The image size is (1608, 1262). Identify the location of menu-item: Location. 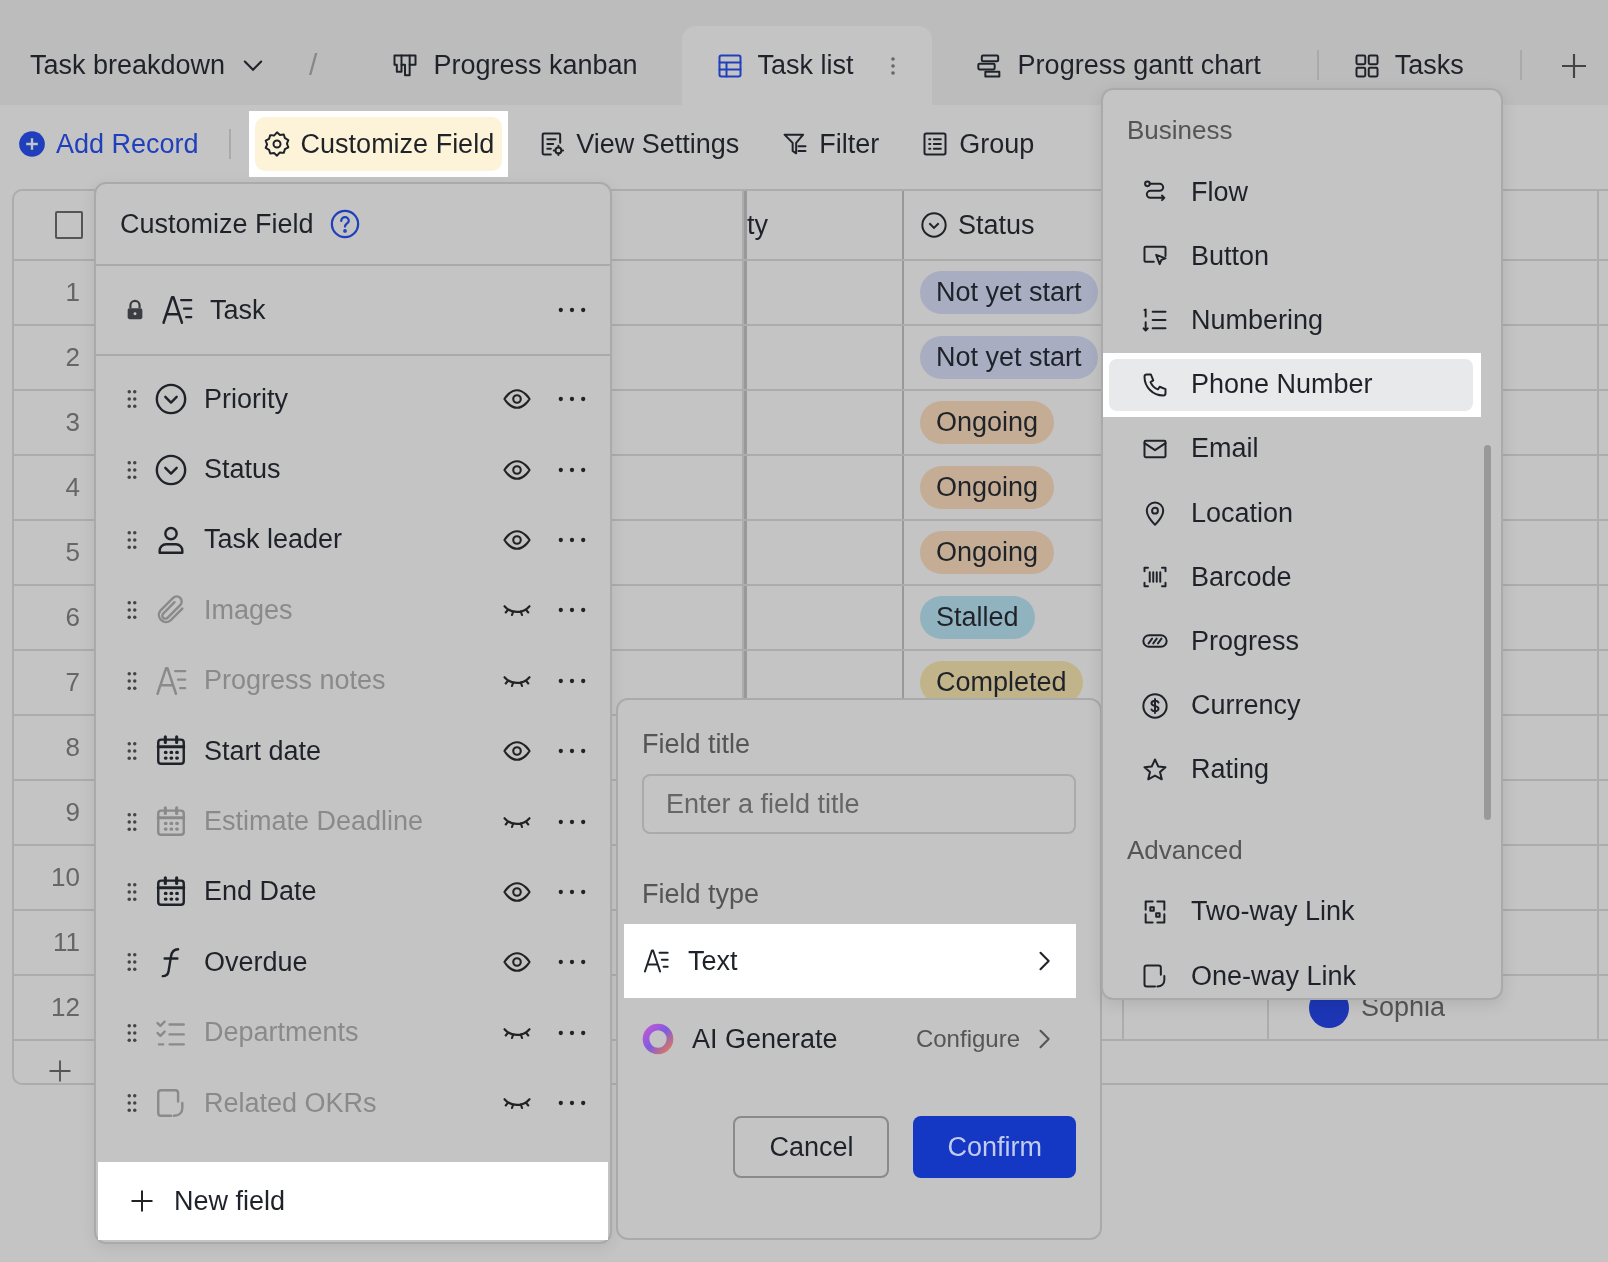
(1291, 513).